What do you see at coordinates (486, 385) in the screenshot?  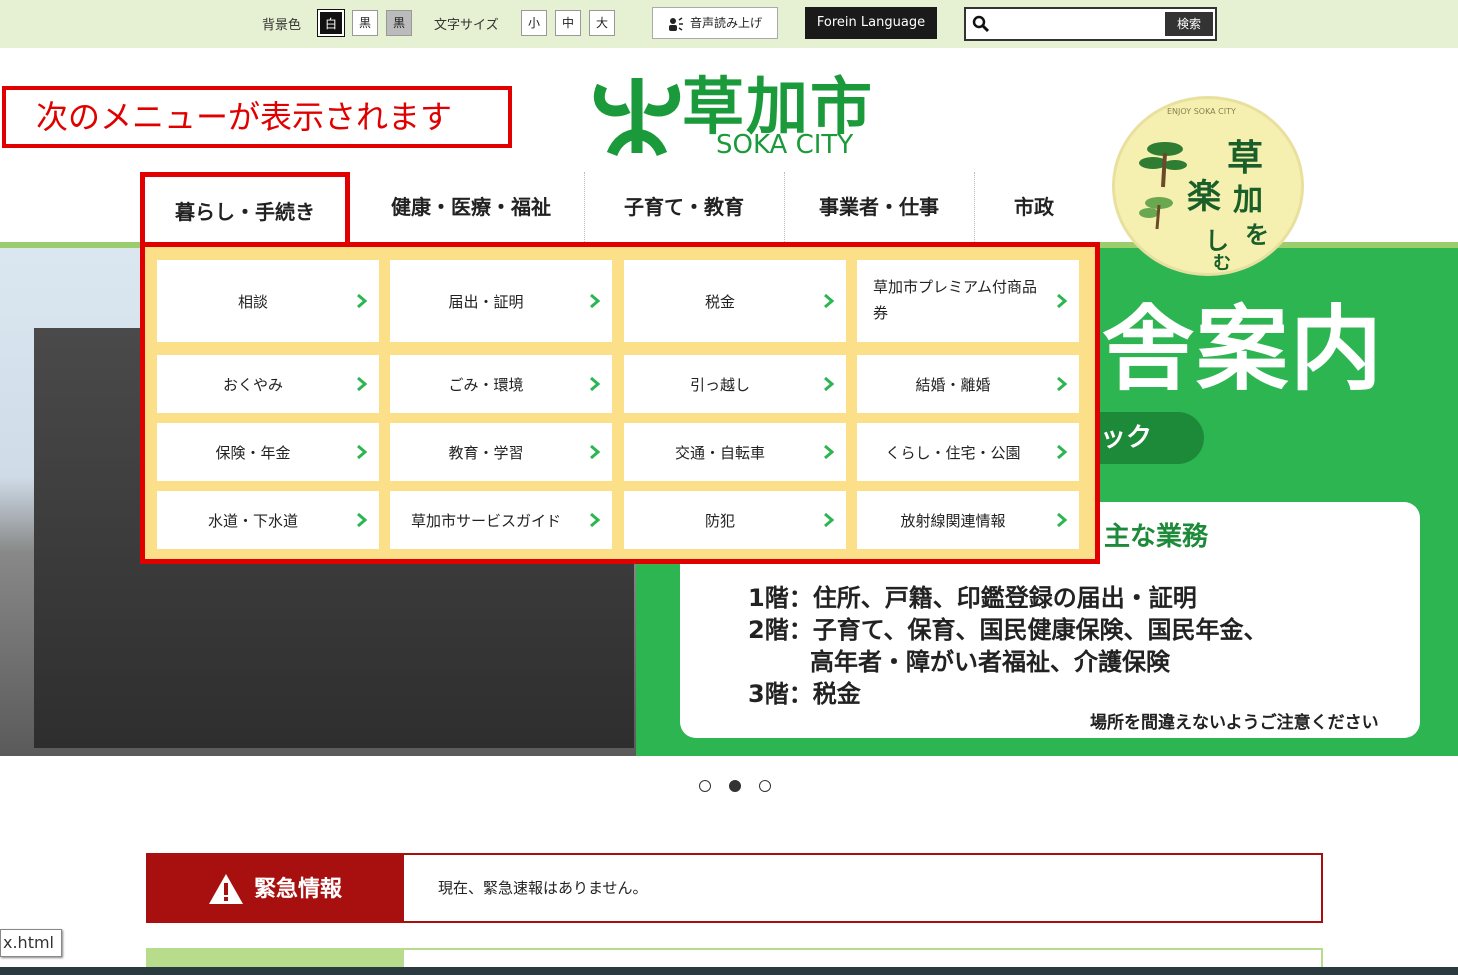 I see `mega-menu-item-label: ごみ・環境` at bounding box center [486, 385].